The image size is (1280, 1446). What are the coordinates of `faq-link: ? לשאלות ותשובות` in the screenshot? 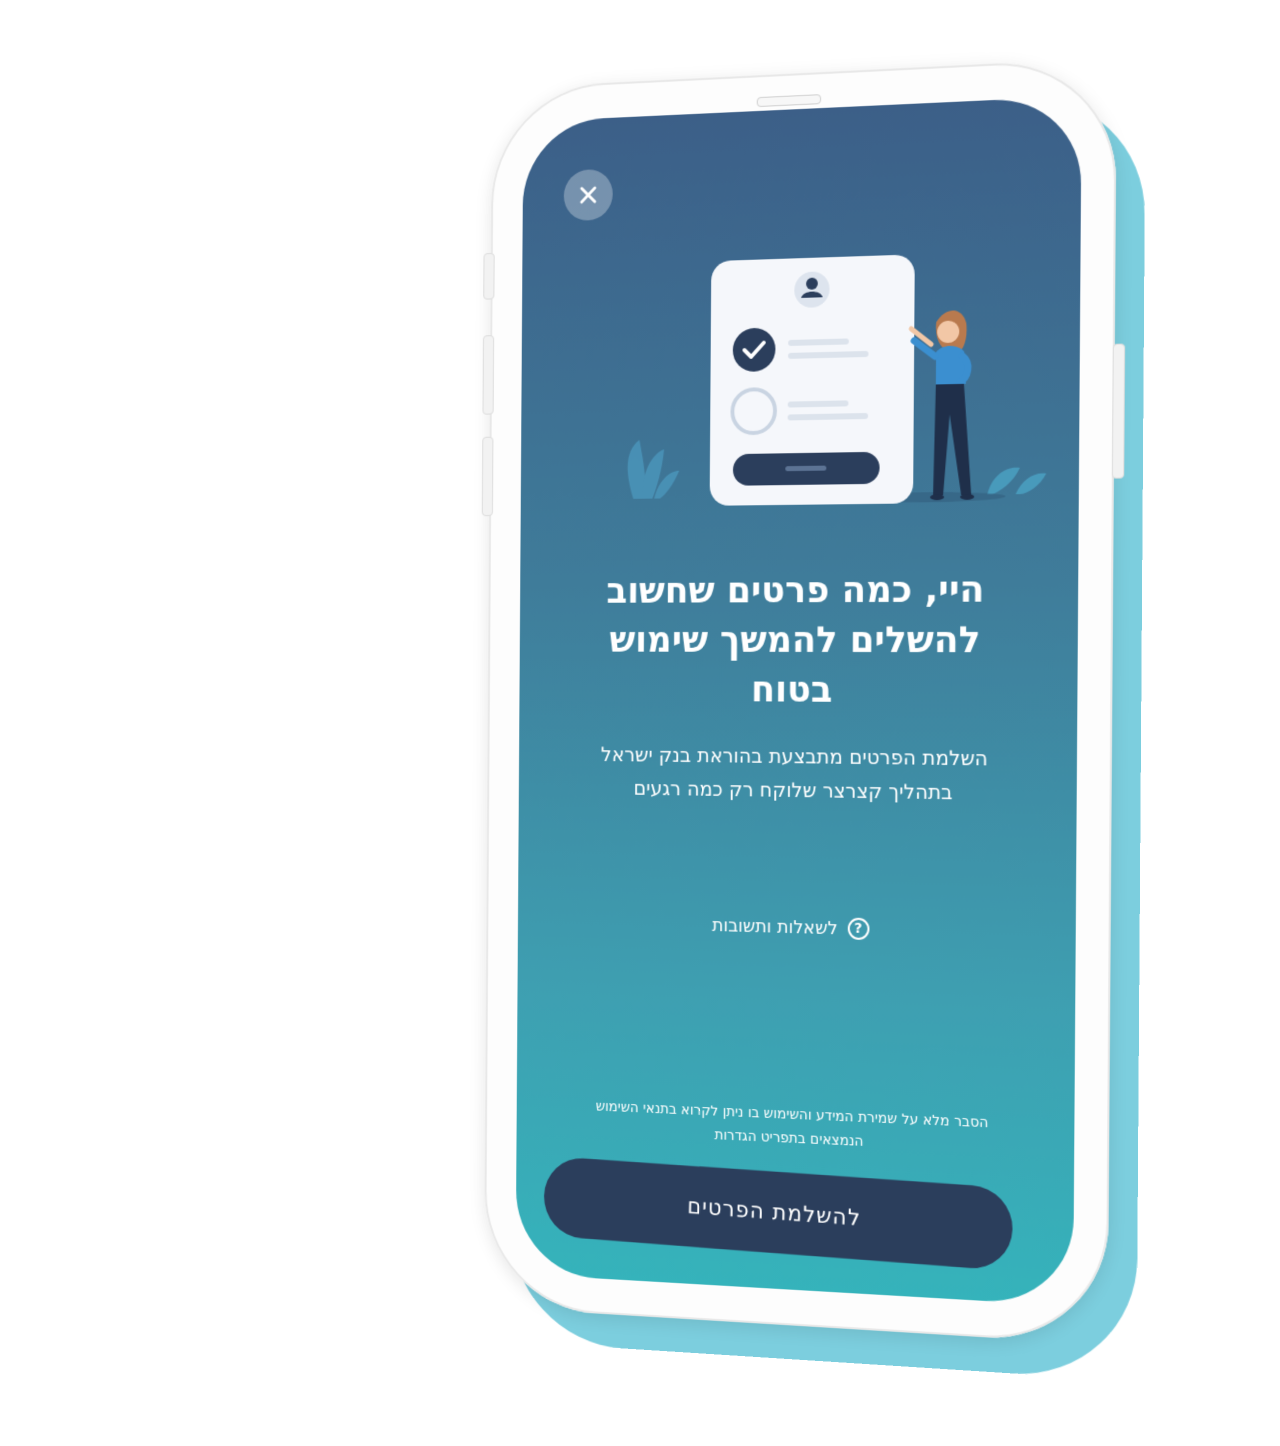 It's located at (797, 927).